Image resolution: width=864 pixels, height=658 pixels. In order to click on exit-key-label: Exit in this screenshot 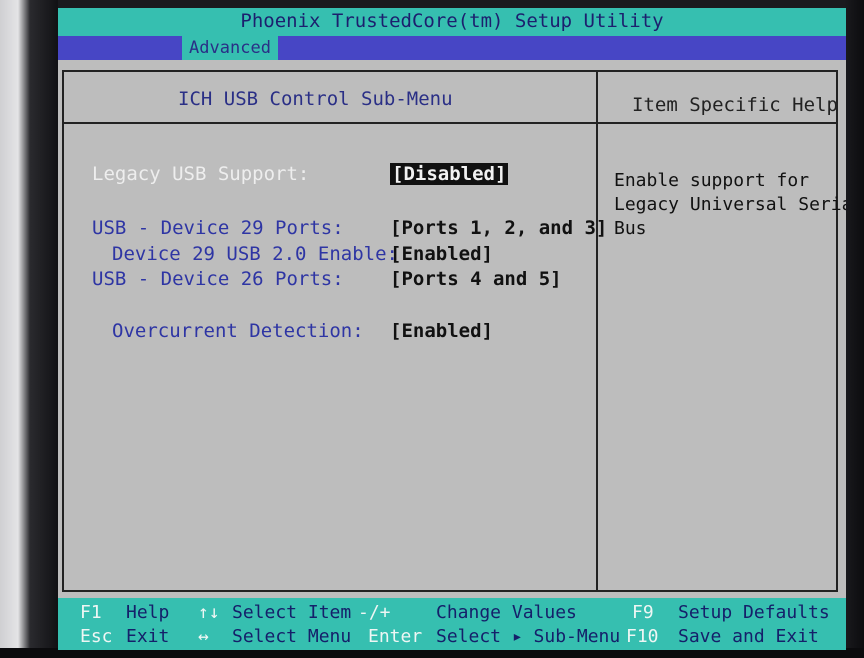, I will do `click(148, 636)`.